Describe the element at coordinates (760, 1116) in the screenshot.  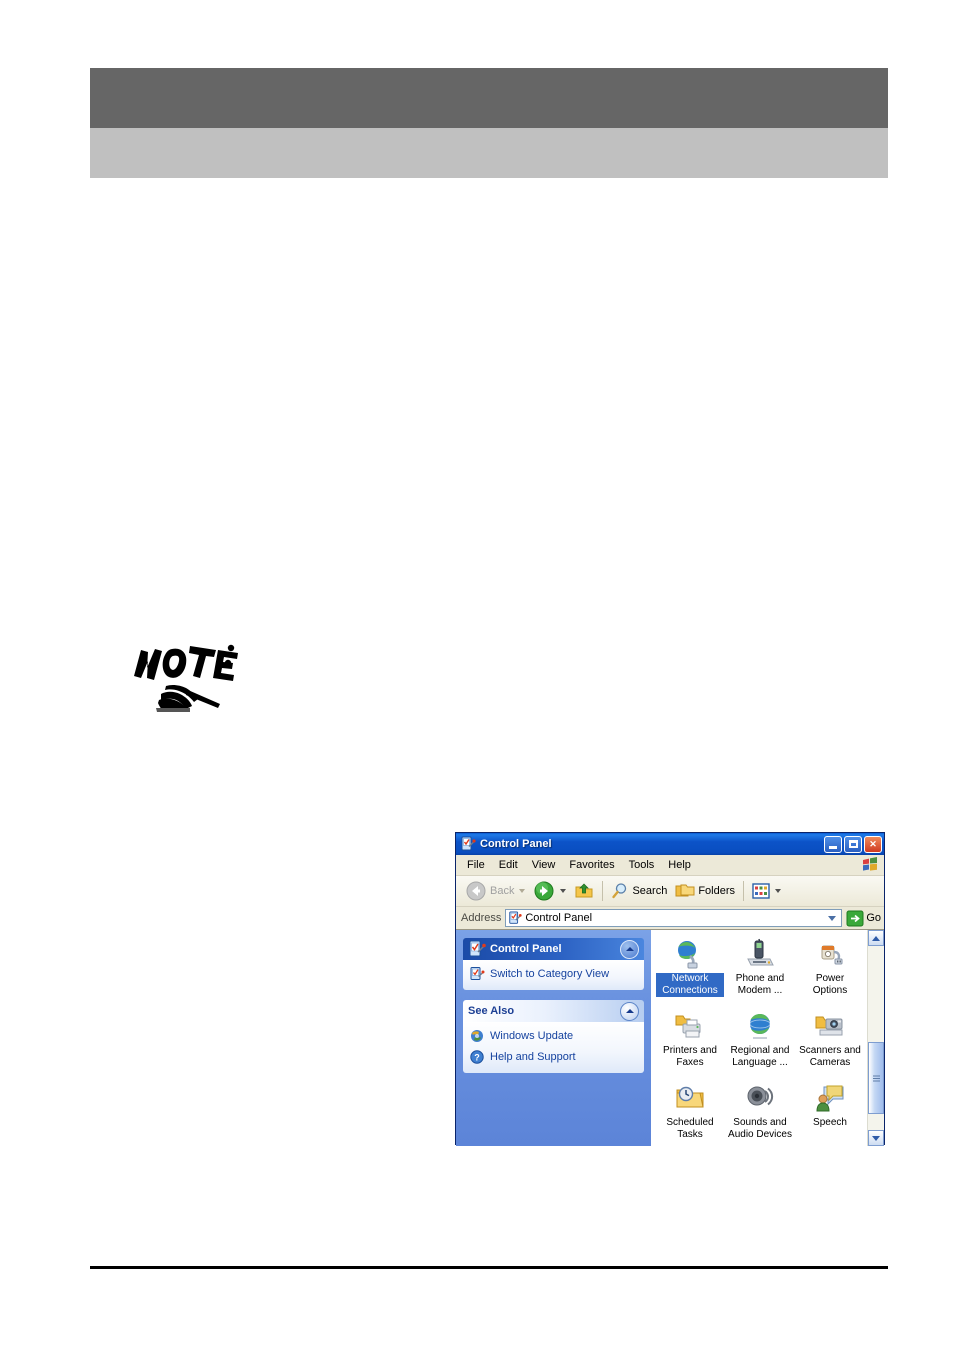
I see `cp-item-sounds-and-audio-devices: Sounds and Audio Devices` at that location.